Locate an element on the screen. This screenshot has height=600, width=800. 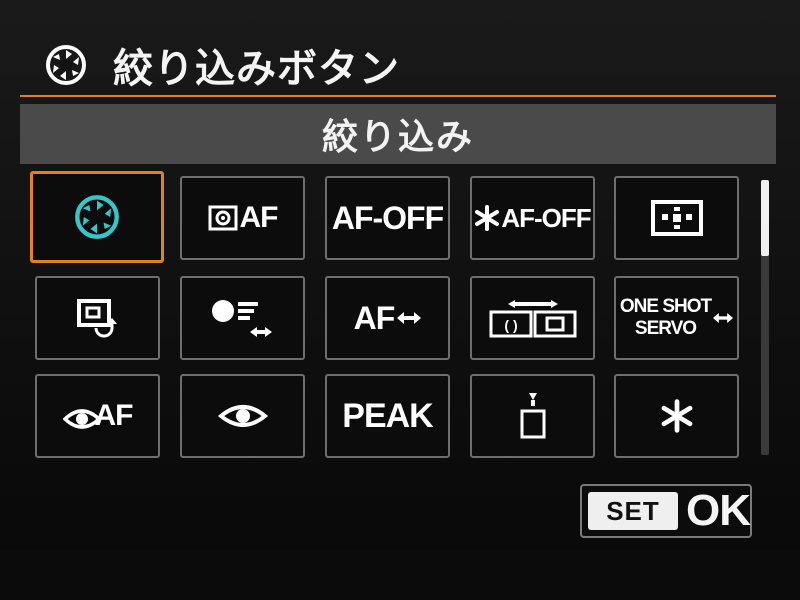
header: 絞り込みボタン is located at coordinates (222, 65).